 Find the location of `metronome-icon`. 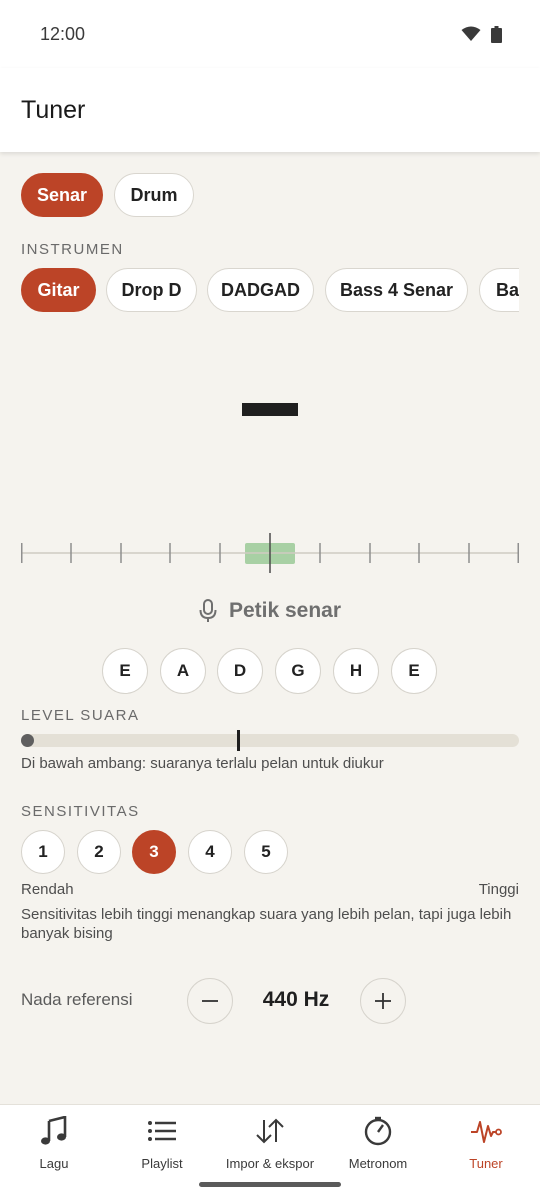

metronome-icon is located at coordinates (378, 1131).